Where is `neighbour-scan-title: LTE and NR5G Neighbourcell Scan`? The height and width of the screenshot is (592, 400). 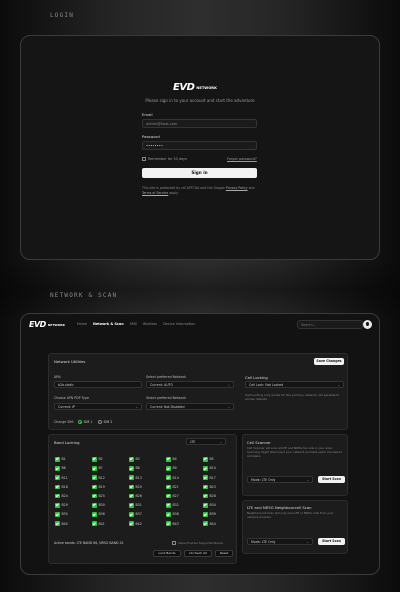 neighbour-scan-title: LTE and NR5G Neighbourcell Scan is located at coordinates (279, 507).